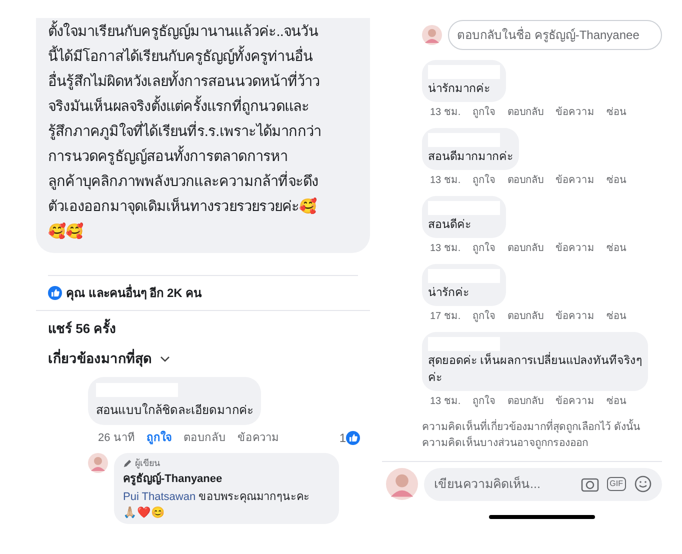  I want to click on comment-text: สอนดีมากมากค่ะ, so click(470, 157).